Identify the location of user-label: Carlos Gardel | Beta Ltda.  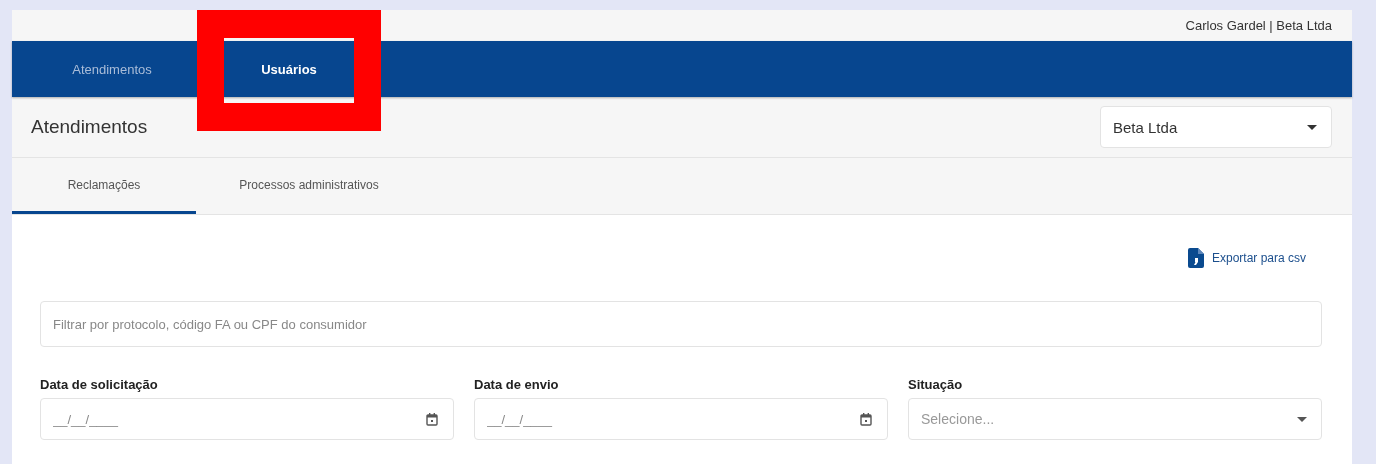
(1258, 25).